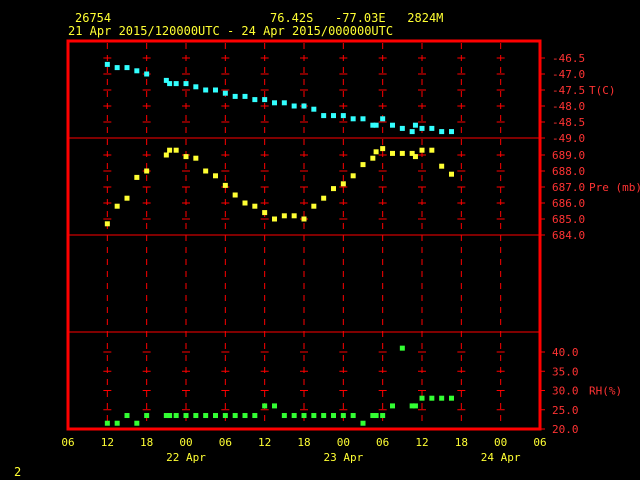  Describe the element at coordinates (614, 187) in the screenshot. I see `panel-label: Pre (mb)` at that location.